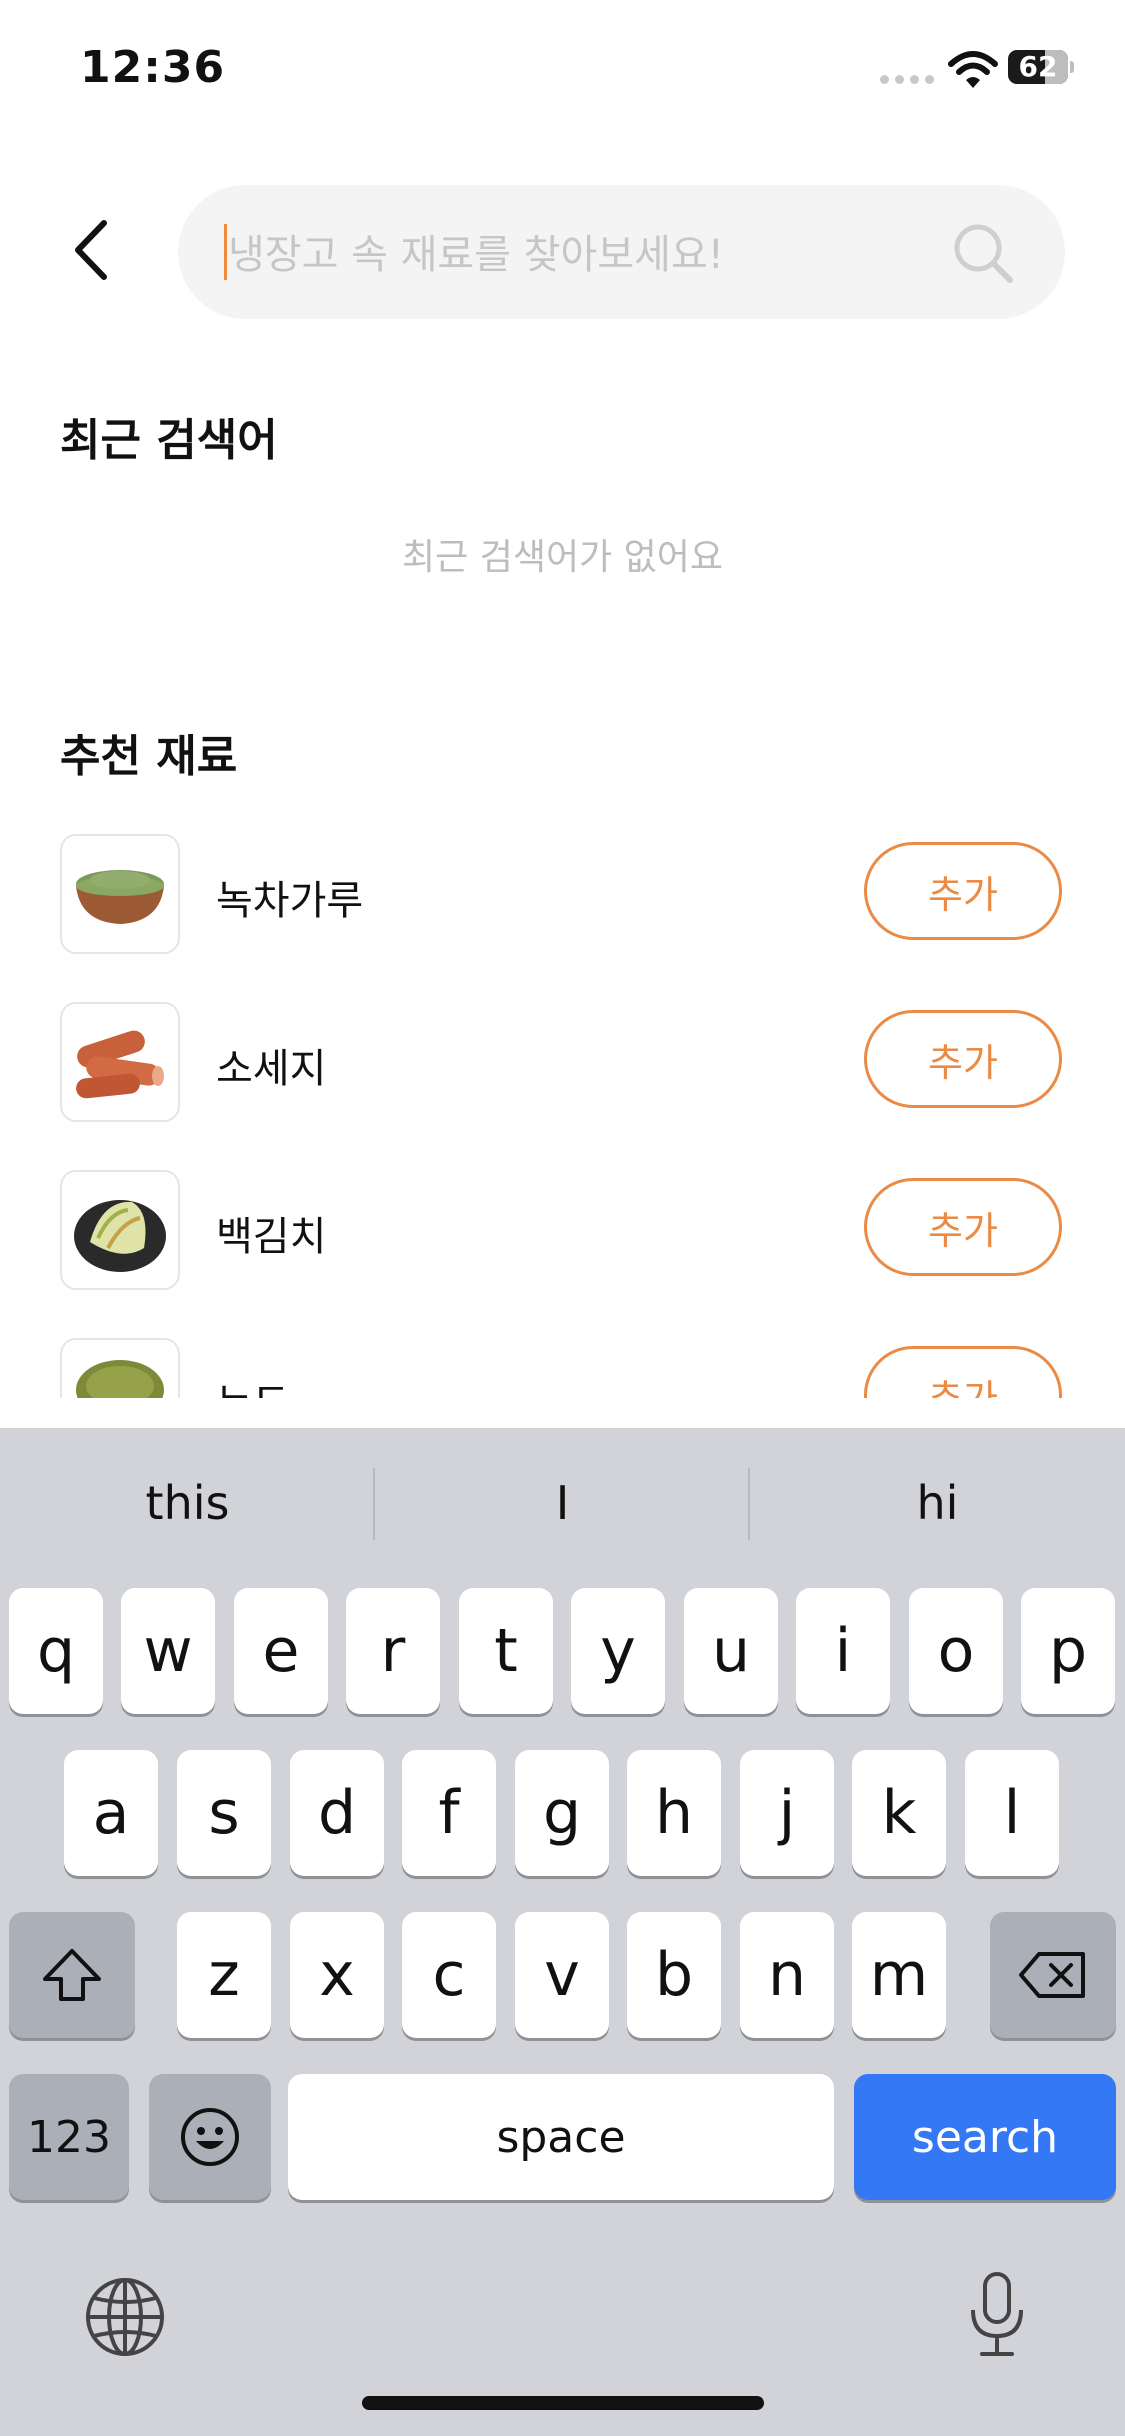 The width and height of the screenshot is (1125, 2436). What do you see at coordinates (224, 1813) in the screenshot?
I see `key-s: s` at bounding box center [224, 1813].